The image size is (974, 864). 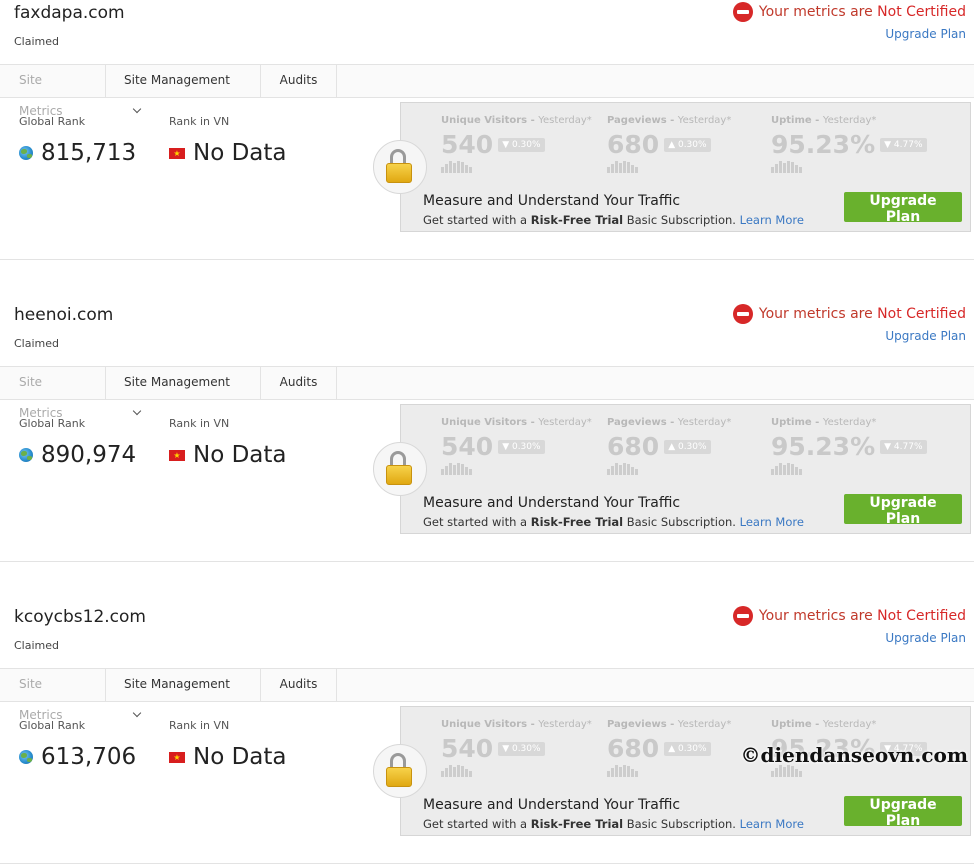 What do you see at coordinates (89, 757) in the screenshot?
I see `global-rank-value: 613,706` at bounding box center [89, 757].